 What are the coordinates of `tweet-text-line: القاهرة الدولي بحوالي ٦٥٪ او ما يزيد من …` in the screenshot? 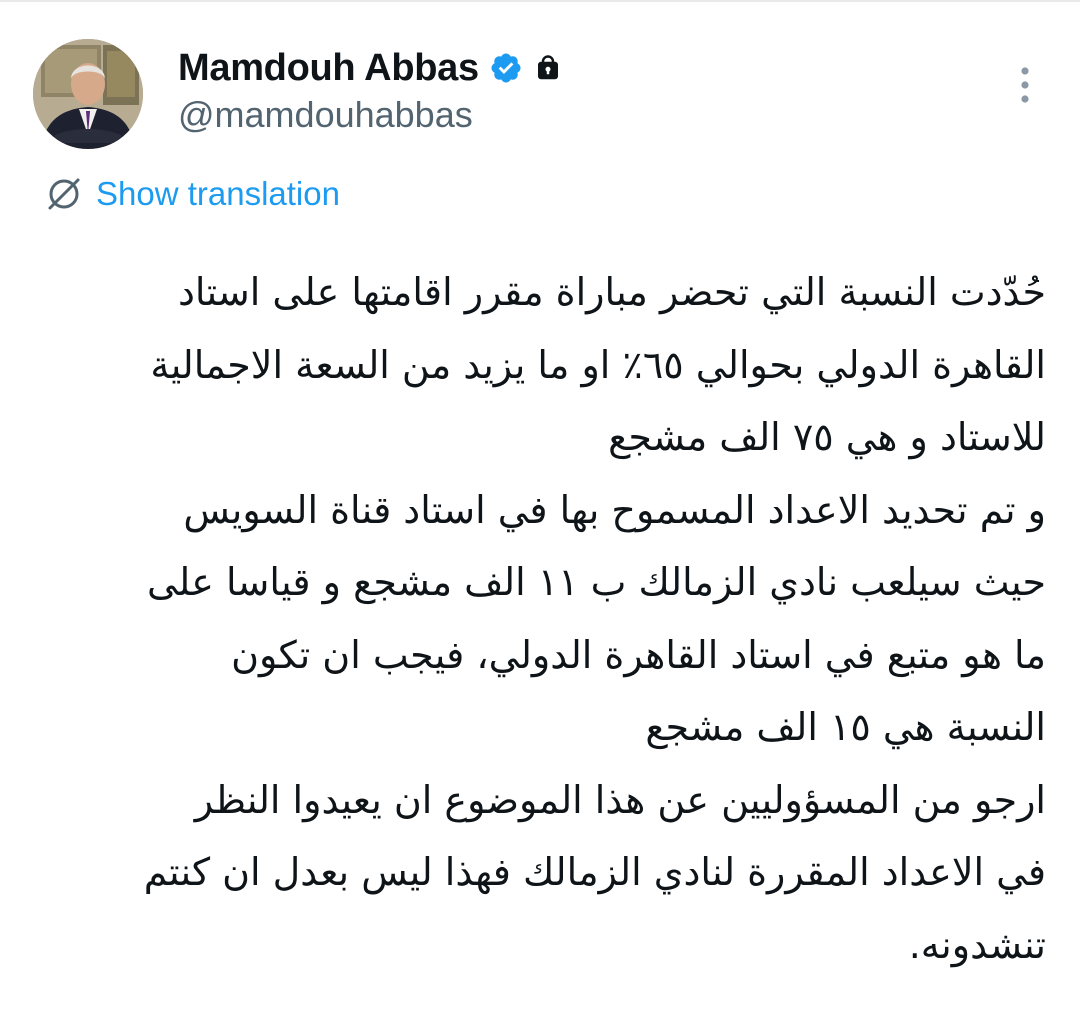 It's located at (598, 364).